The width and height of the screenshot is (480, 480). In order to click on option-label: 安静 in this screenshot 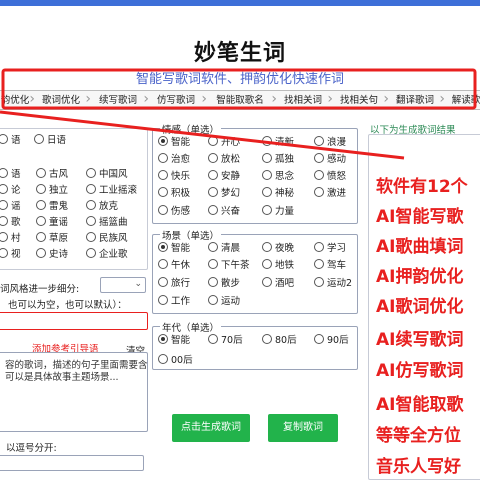, I will do `click(231, 176)`.